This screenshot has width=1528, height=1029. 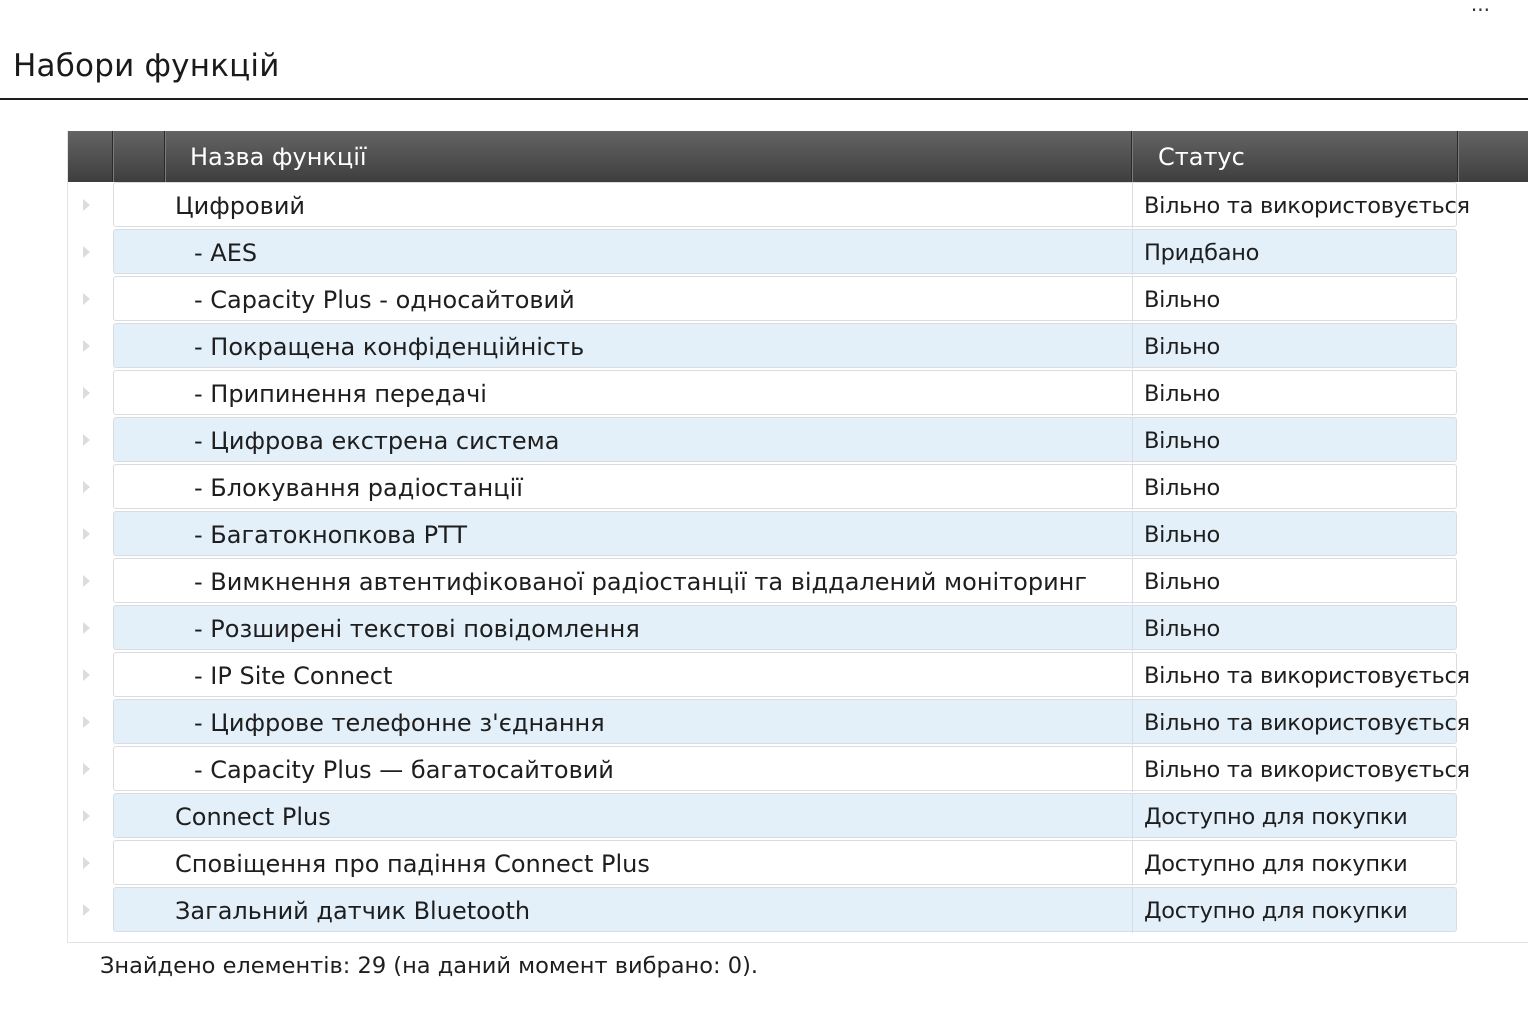 I want to click on row-cells: - Capacity Plus - односайтовий Вільно, so click(x=785, y=299).